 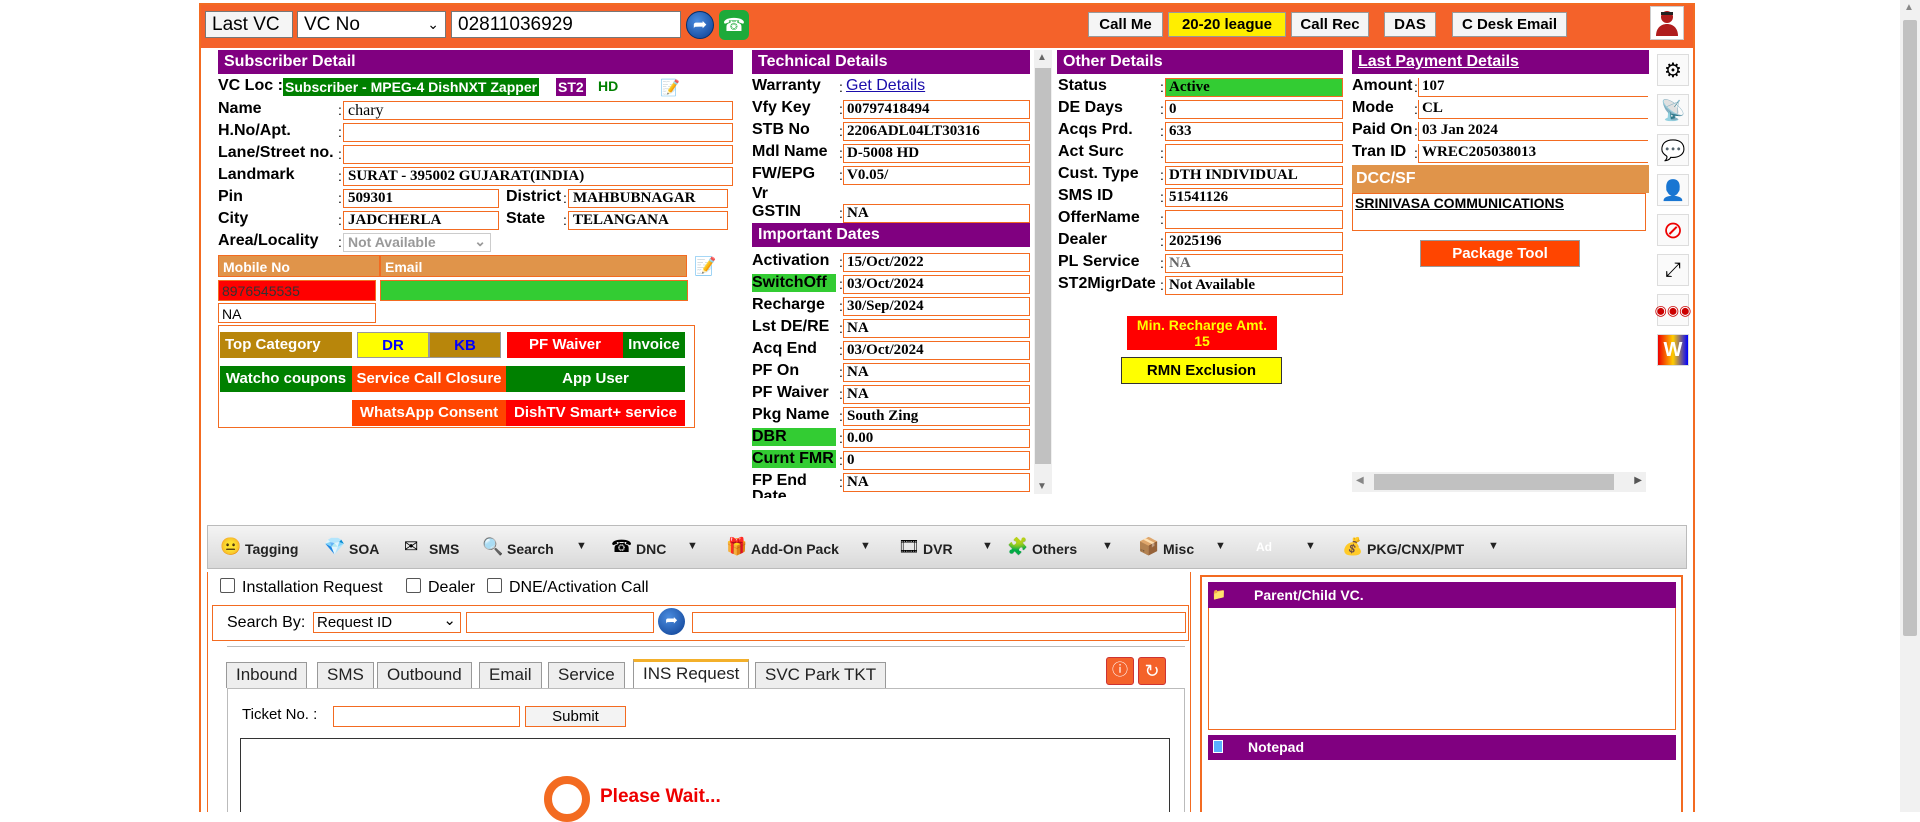 What do you see at coordinates (1415, 549) in the screenshot?
I see `menu-pkg-cnx-pmt: PKG/CNX/PMT` at bounding box center [1415, 549].